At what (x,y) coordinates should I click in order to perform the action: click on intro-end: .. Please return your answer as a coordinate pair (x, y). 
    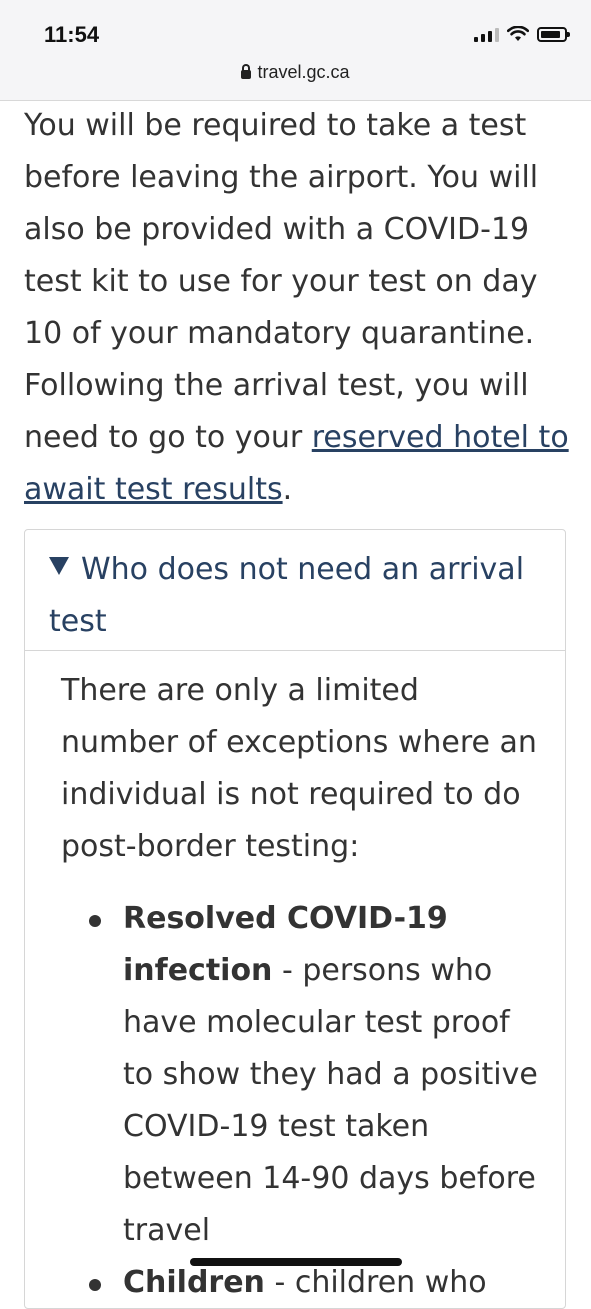
    Looking at the image, I should click on (287, 489).